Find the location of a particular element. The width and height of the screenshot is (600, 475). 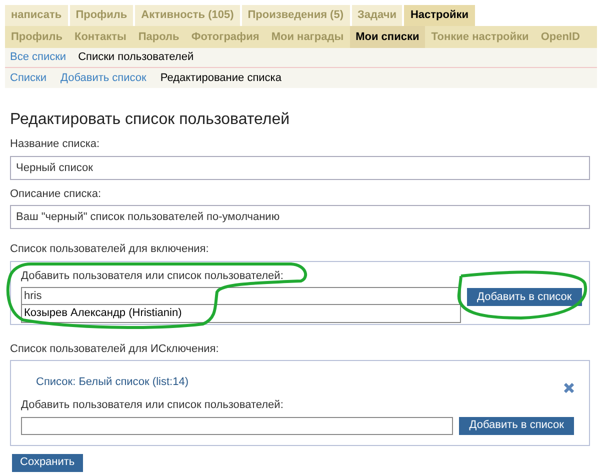

user-search-input: hris is located at coordinates (241, 296).